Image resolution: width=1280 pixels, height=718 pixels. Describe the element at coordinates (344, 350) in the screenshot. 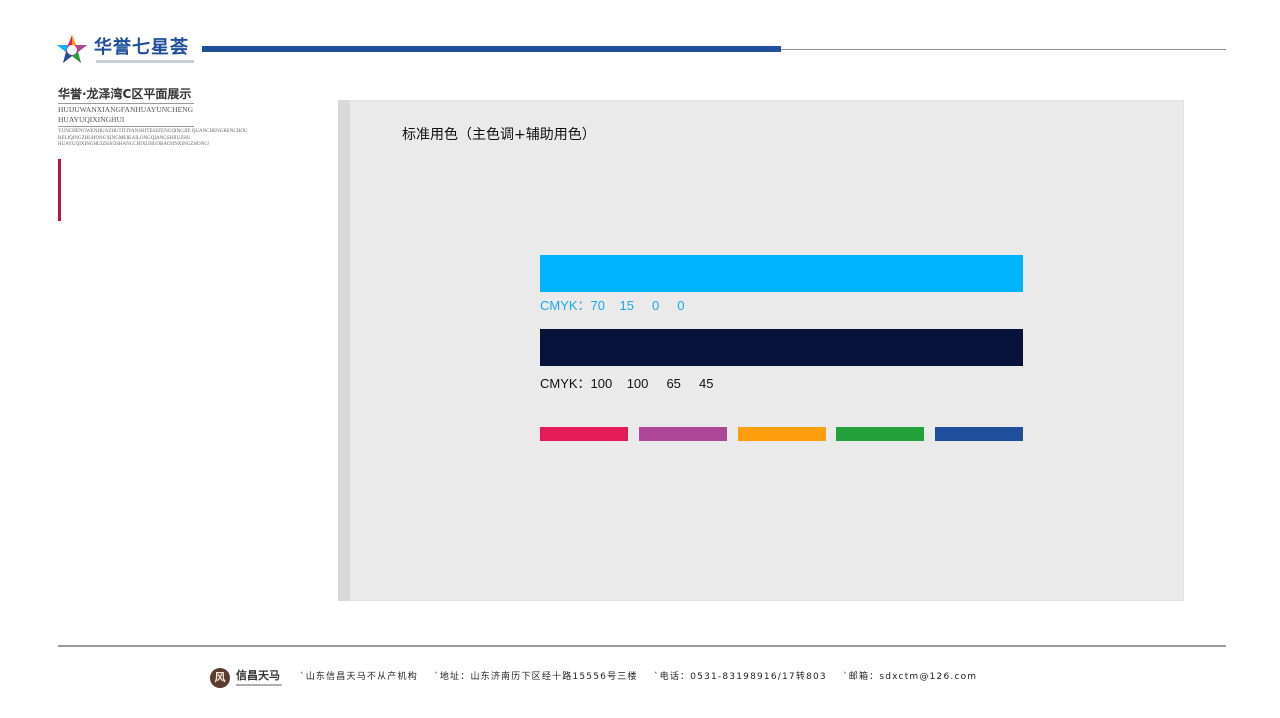

I see `panel-edge` at that location.